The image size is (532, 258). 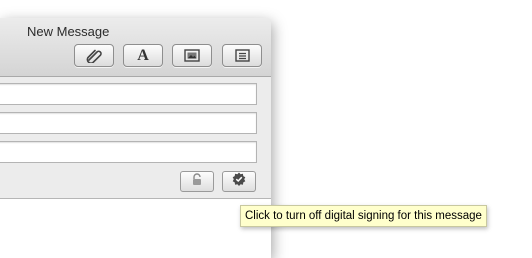 I want to click on attach-button, so click(x=94, y=55).